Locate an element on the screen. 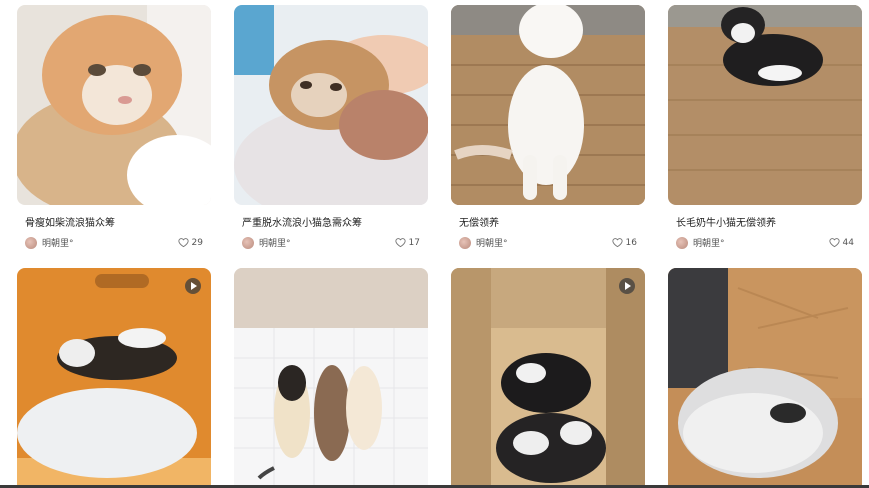 The width and height of the screenshot is (869, 488). white-kitten-on-mat-image is located at coordinates (548, 105).